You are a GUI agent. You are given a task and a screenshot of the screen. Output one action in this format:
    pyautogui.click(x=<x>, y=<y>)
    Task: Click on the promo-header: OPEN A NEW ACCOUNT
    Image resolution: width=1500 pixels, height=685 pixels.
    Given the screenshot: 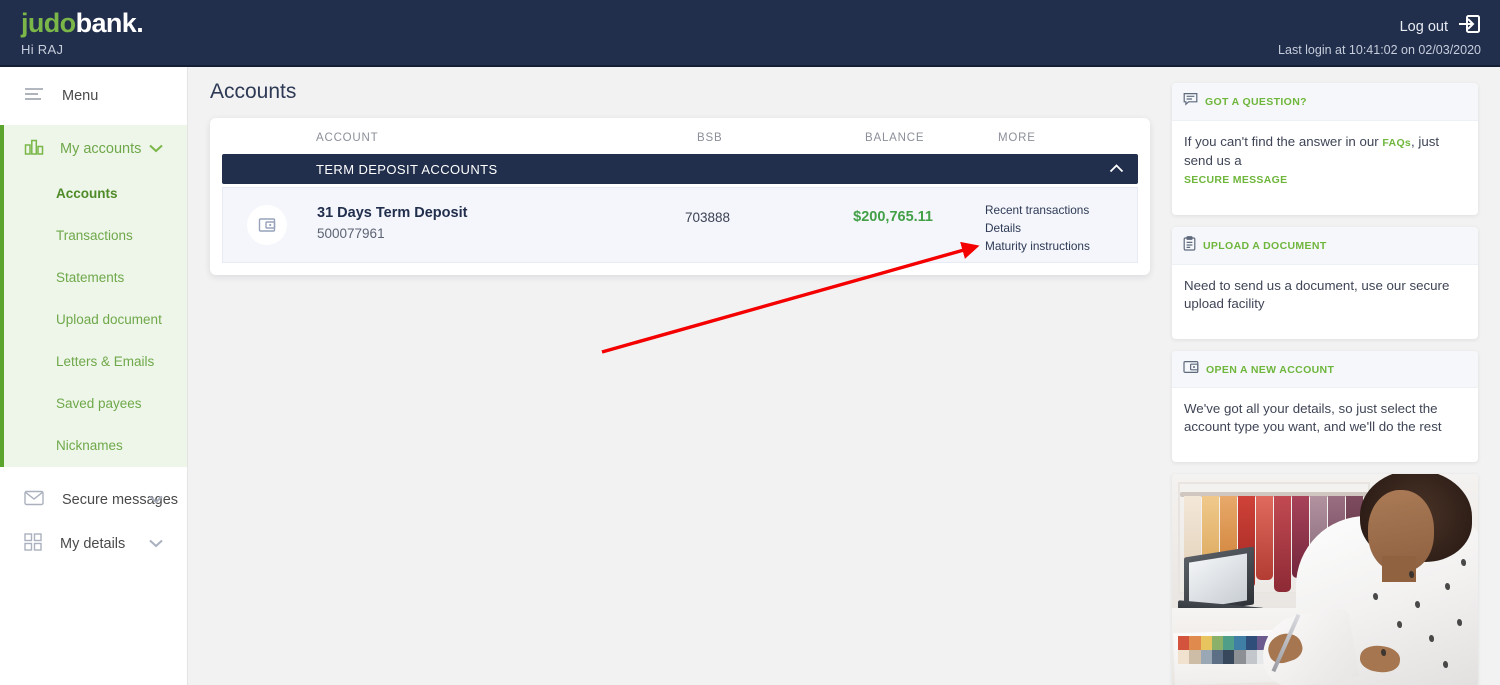 What is the action you would take?
    pyautogui.click(x=1325, y=369)
    